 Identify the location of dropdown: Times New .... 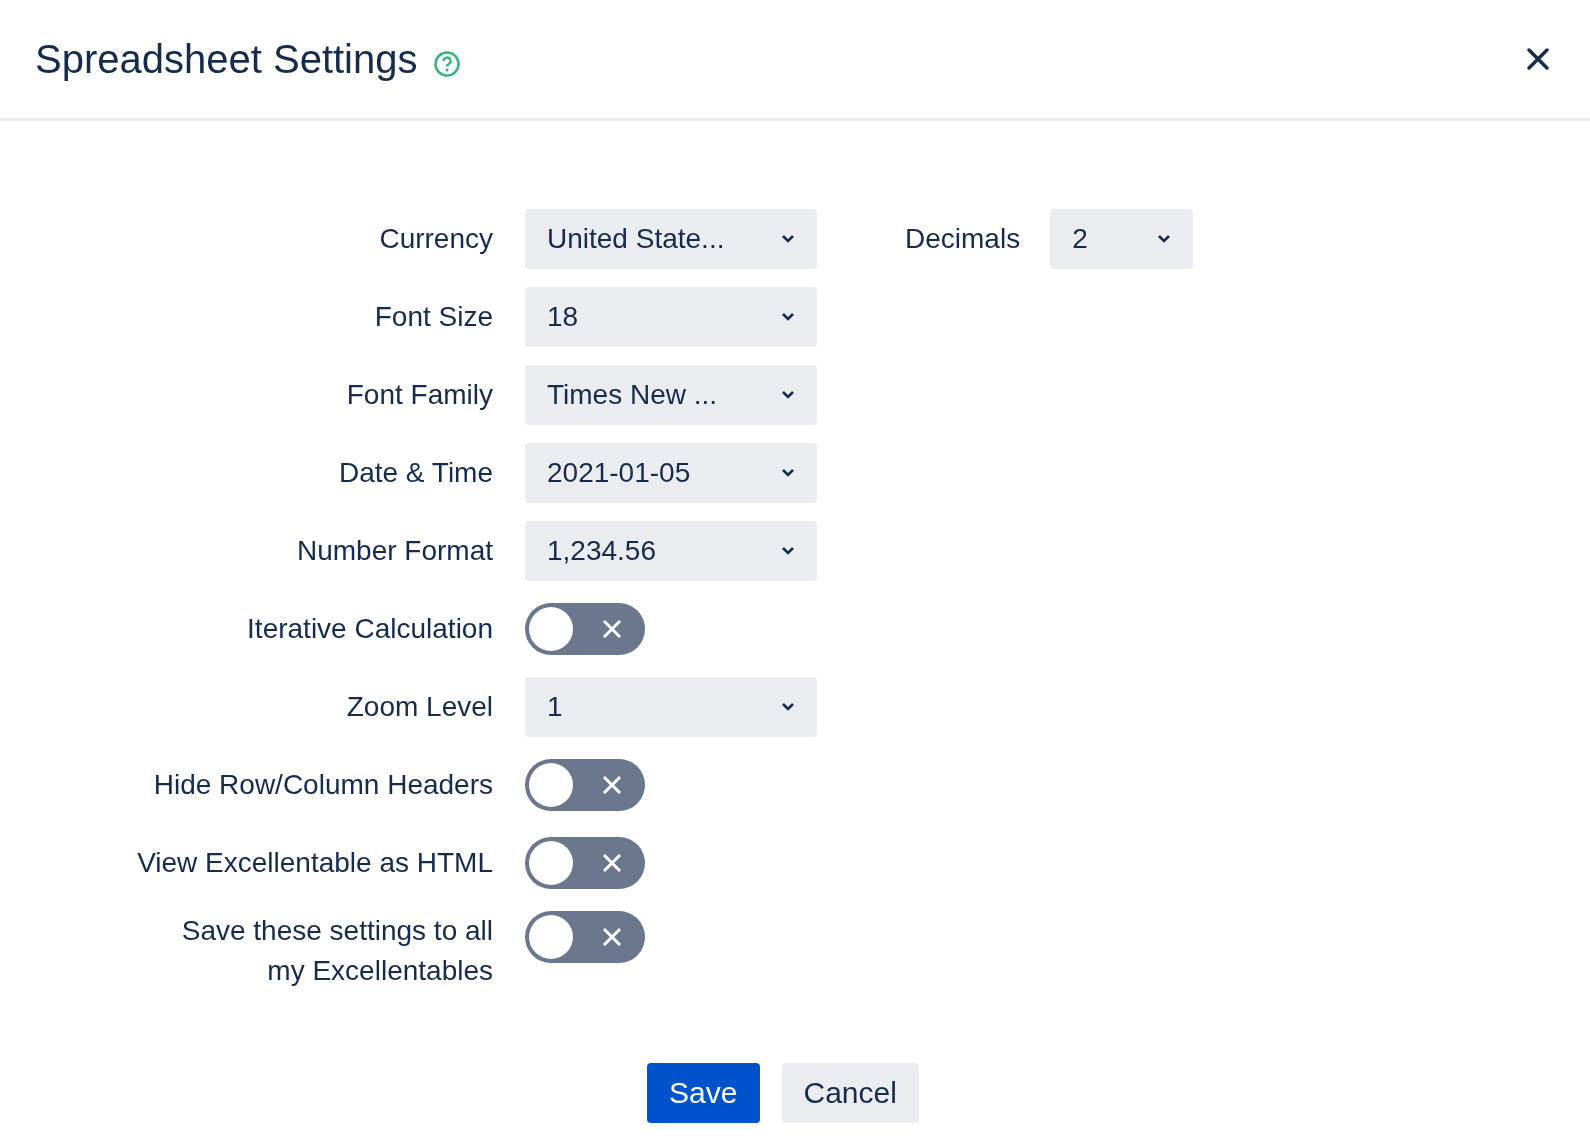
(671, 395).